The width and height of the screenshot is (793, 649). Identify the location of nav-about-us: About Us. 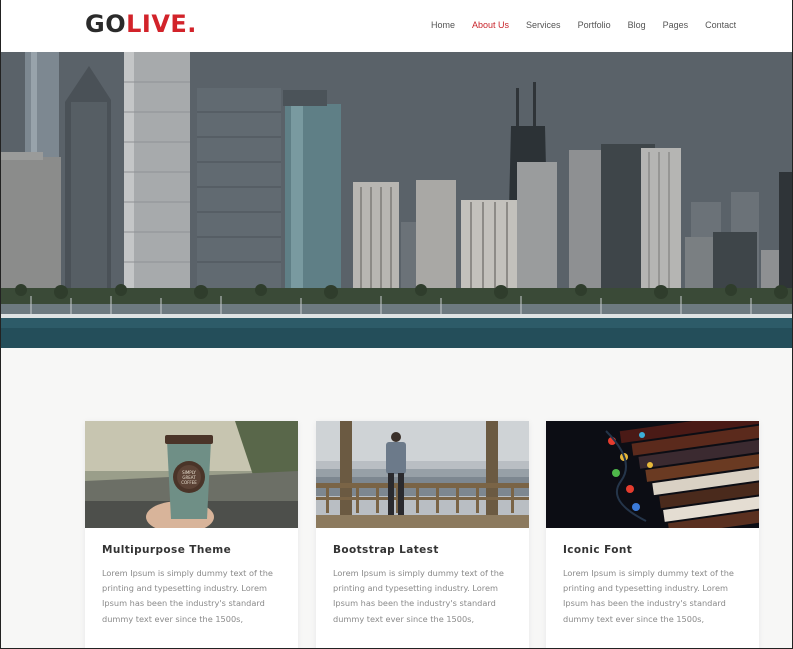
(490, 25).